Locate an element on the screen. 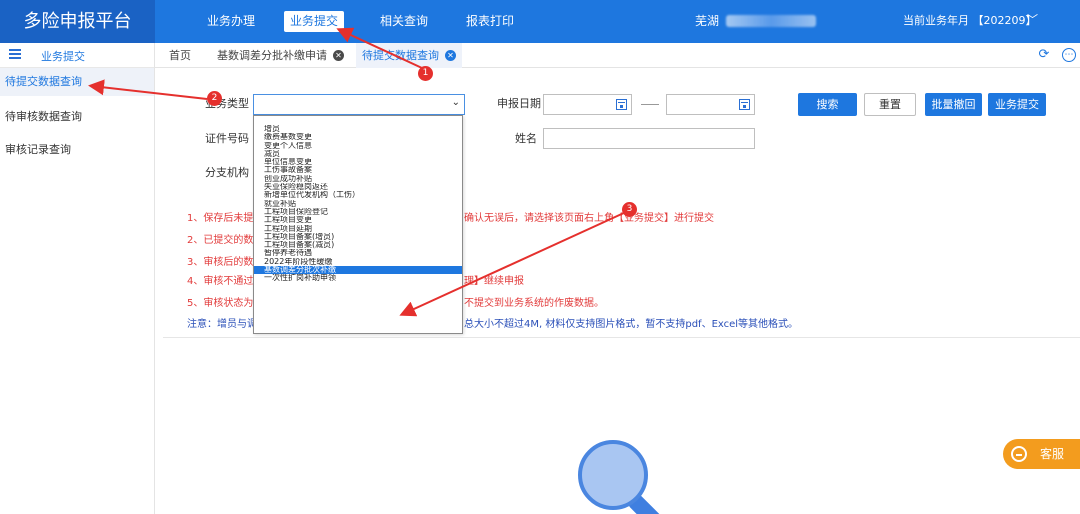  dropdown-option: 变更个人信息 is located at coordinates (358, 146).